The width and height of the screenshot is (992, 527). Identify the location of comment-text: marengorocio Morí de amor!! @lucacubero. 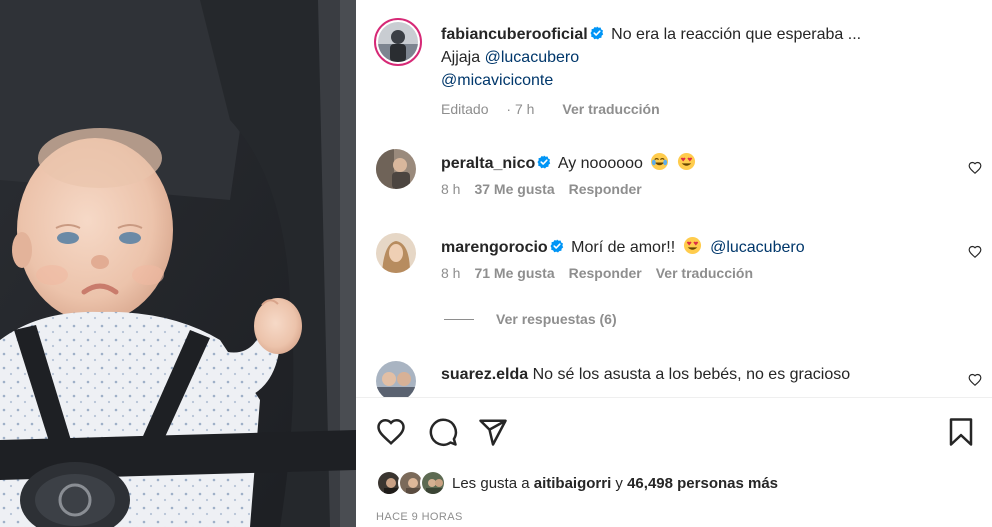
(623, 247).